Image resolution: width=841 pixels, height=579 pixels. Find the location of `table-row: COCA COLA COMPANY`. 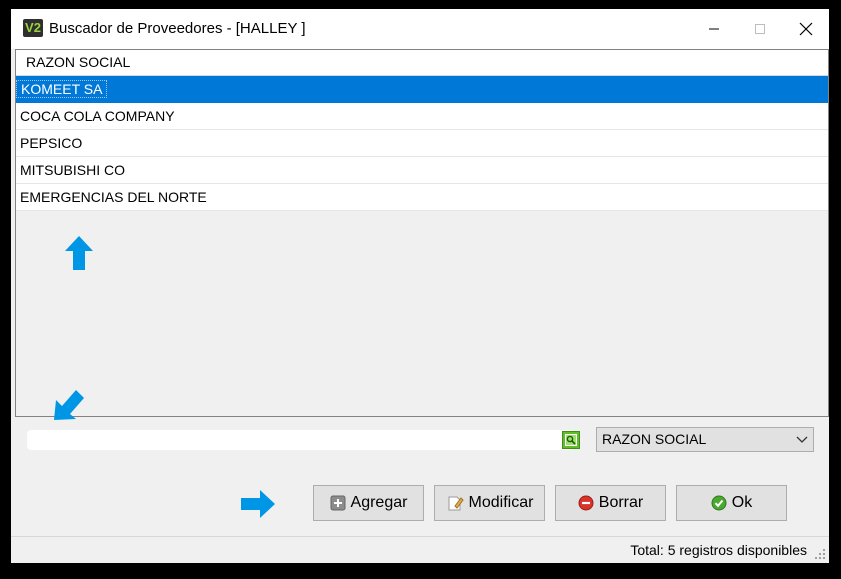

table-row: COCA COLA COMPANY is located at coordinates (422, 116).